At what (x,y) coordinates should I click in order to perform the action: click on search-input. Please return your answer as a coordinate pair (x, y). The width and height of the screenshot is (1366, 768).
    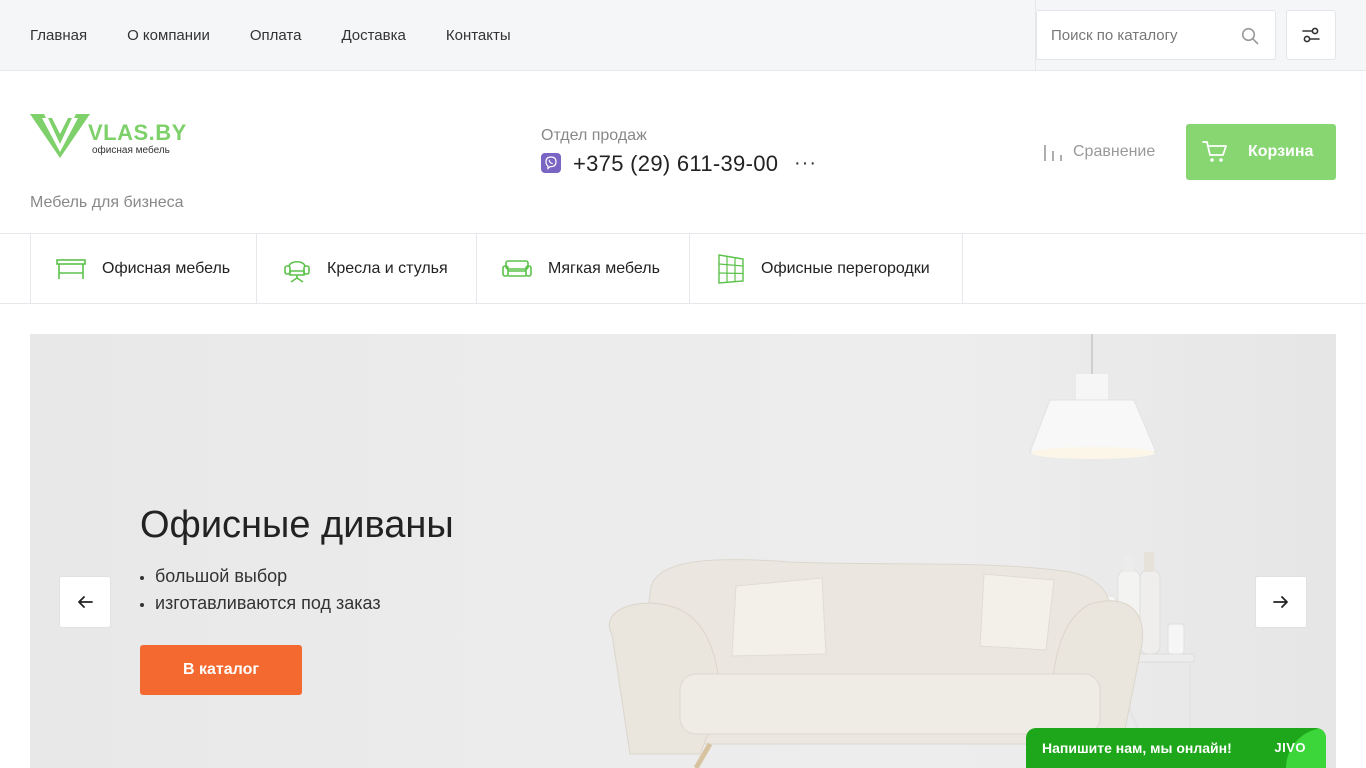
    Looking at the image, I should click on (1137, 35).